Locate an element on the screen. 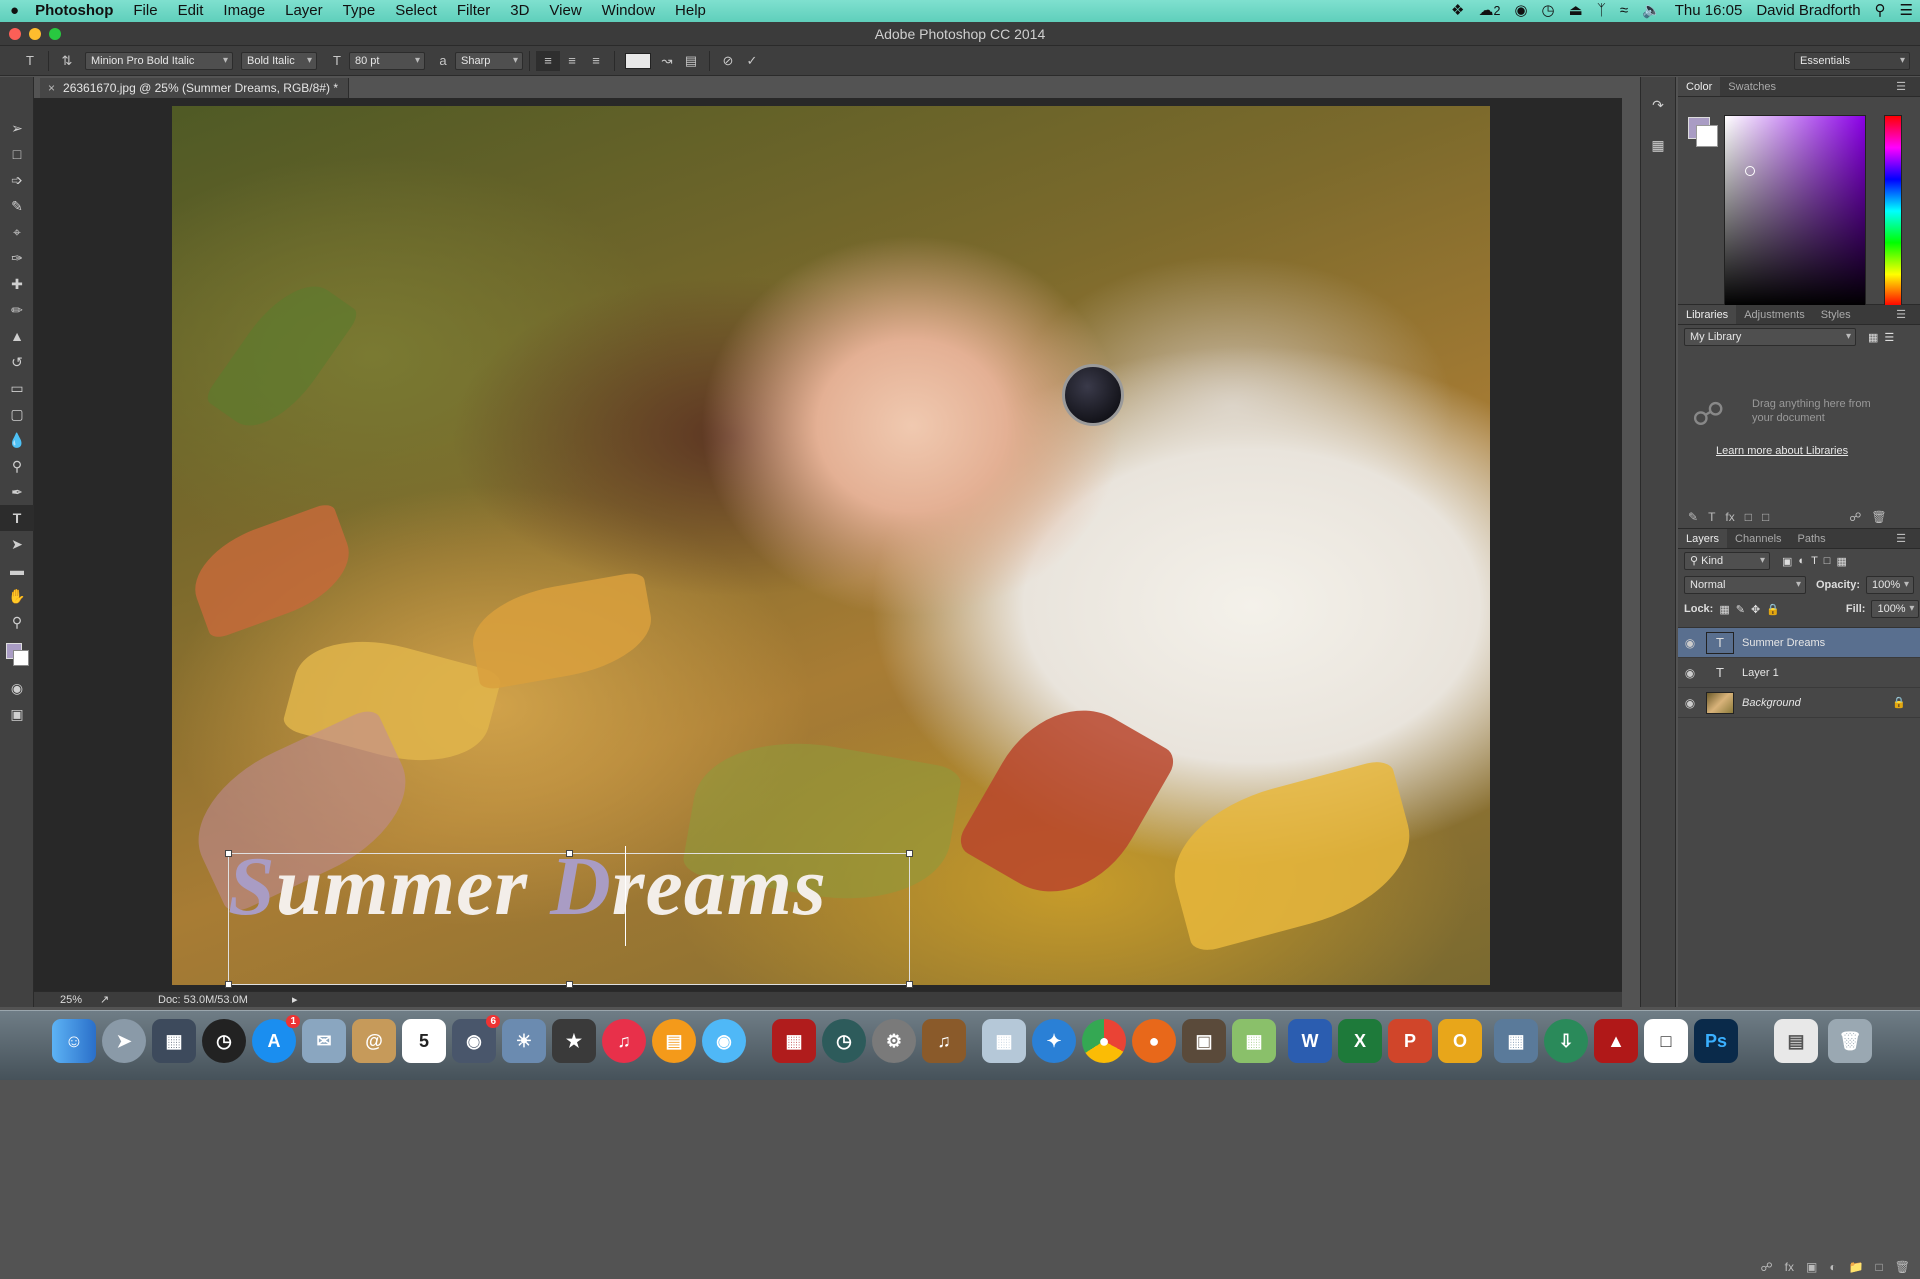  tab-layers: Layers is located at coordinates (1703, 538).